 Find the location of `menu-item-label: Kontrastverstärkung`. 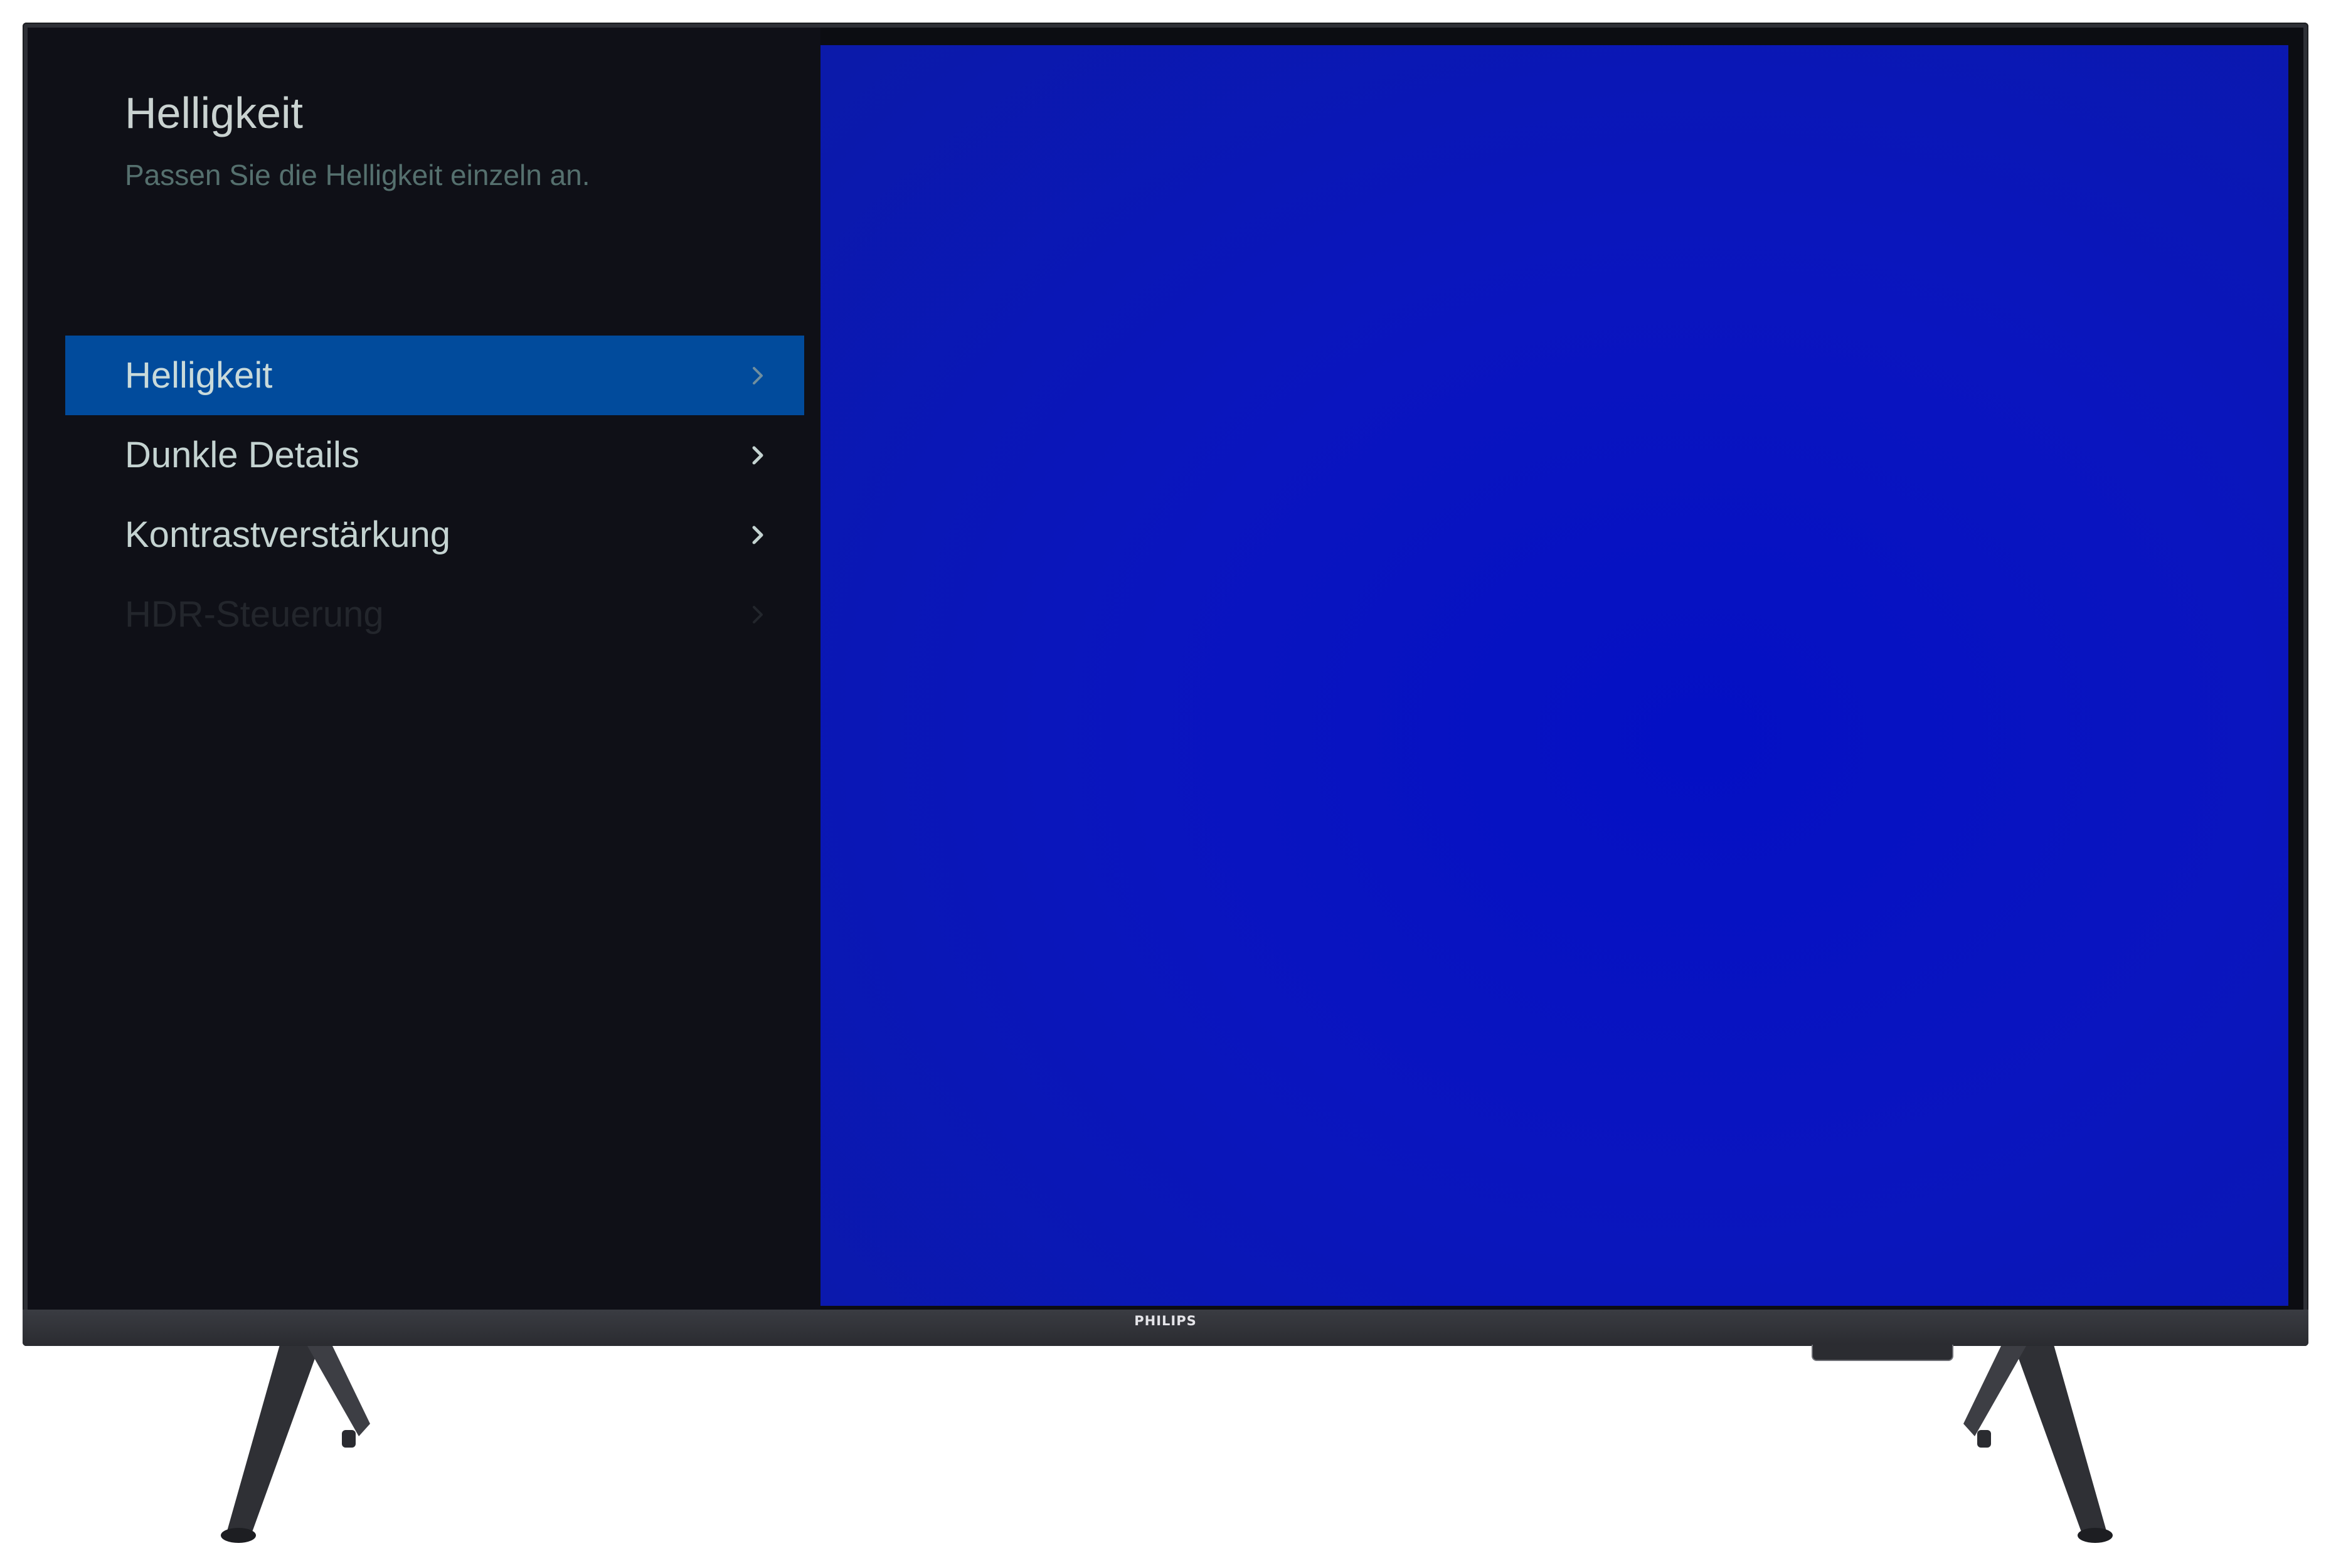

menu-item-label: Kontrastverstärkung is located at coordinates (288, 534).